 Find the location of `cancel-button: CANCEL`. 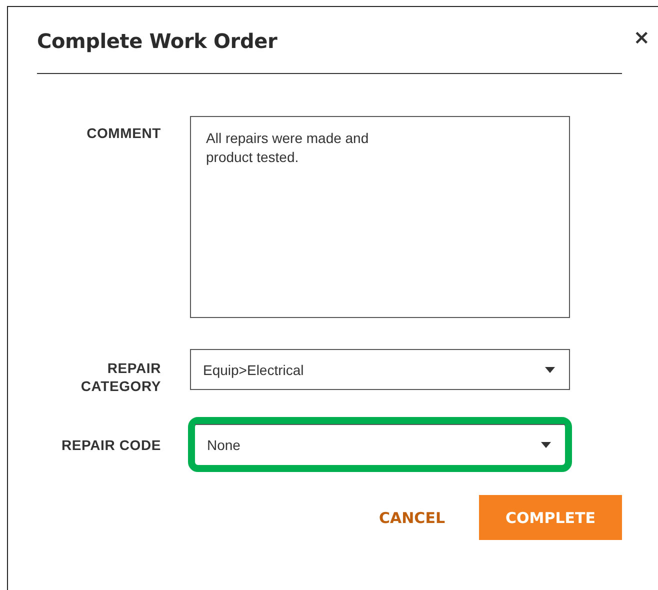

cancel-button: CANCEL is located at coordinates (412, 517).